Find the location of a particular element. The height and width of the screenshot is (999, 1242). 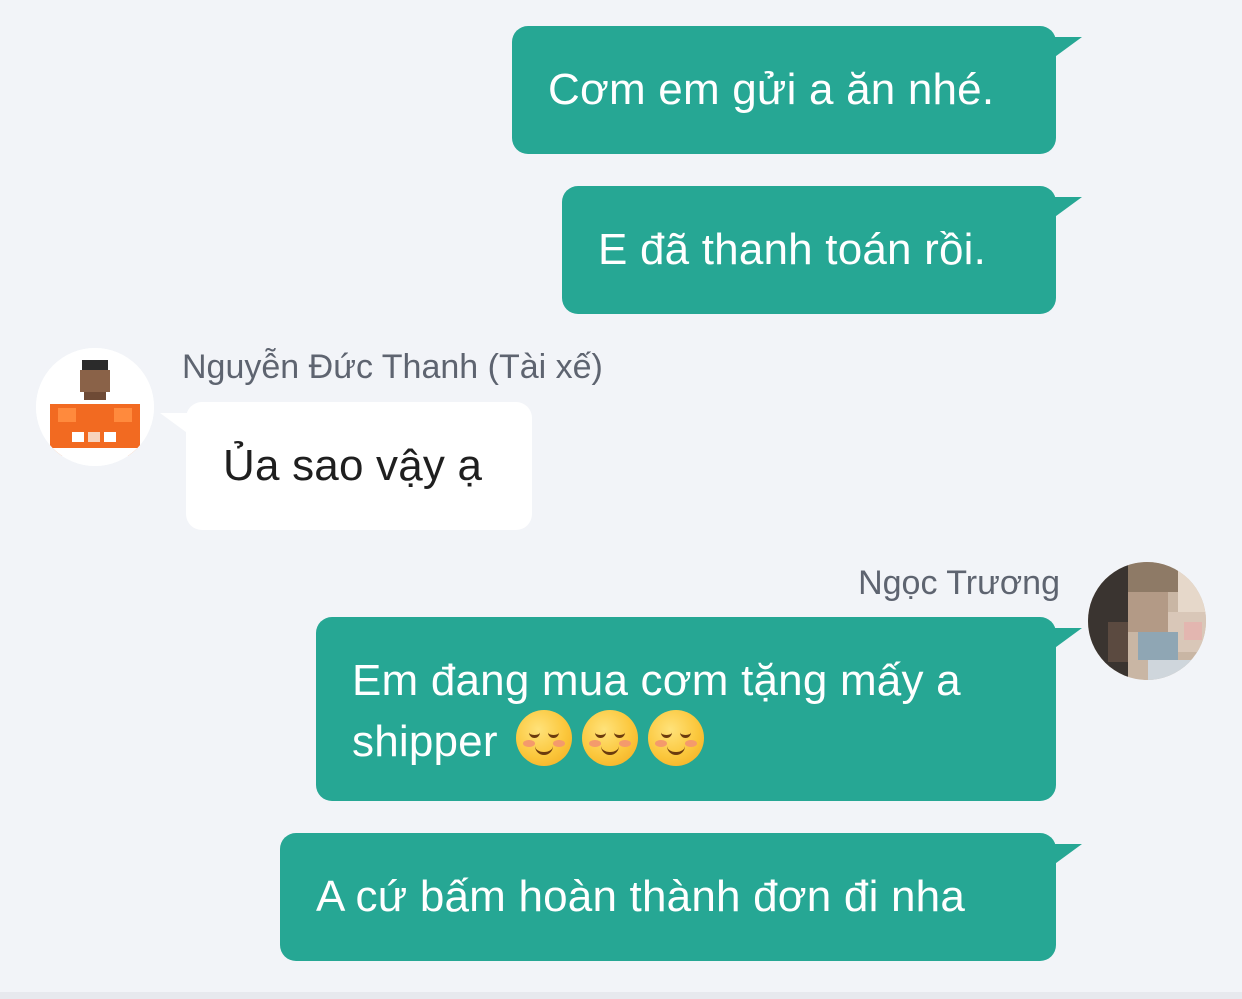

input-bar-edge is located at coordinates (621, 995).